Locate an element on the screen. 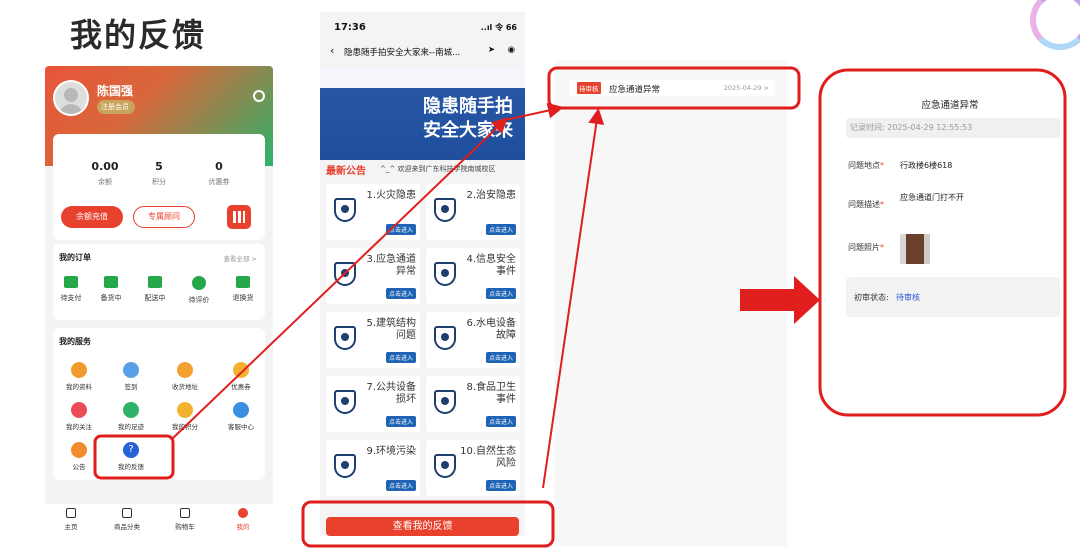 This screenshot has height=554, width=1080. recharge-button: 余额充值 is located at coordinates (92, 217).